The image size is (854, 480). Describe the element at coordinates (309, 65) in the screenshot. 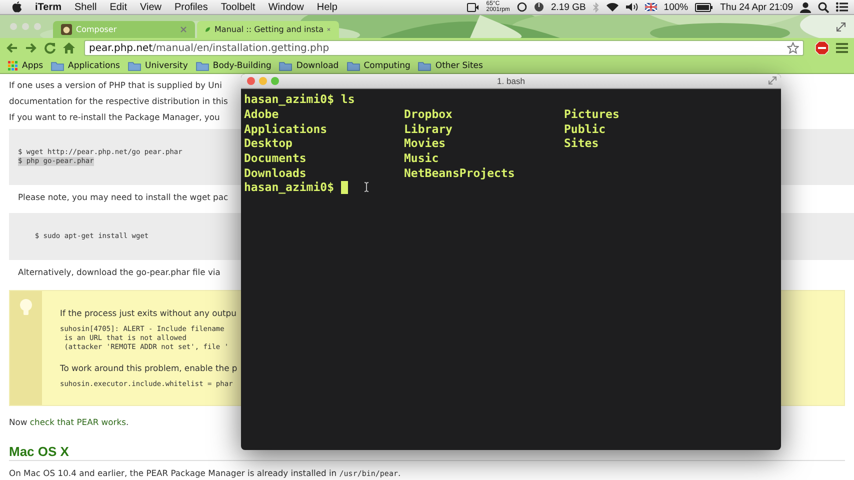

I see `bookmark: Download` at that location.